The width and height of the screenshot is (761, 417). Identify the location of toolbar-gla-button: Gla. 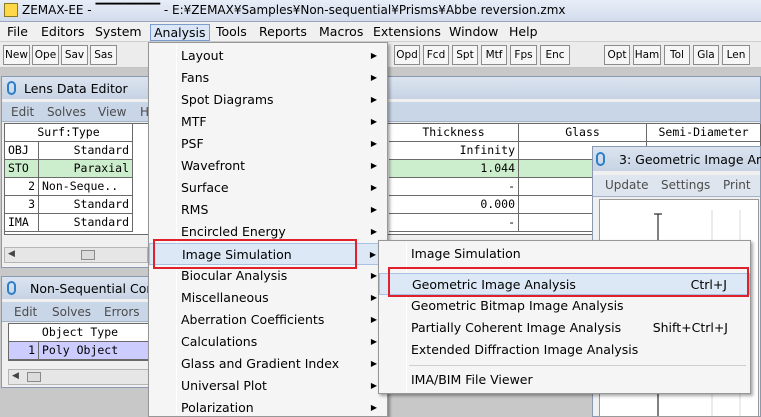
(706, 55).